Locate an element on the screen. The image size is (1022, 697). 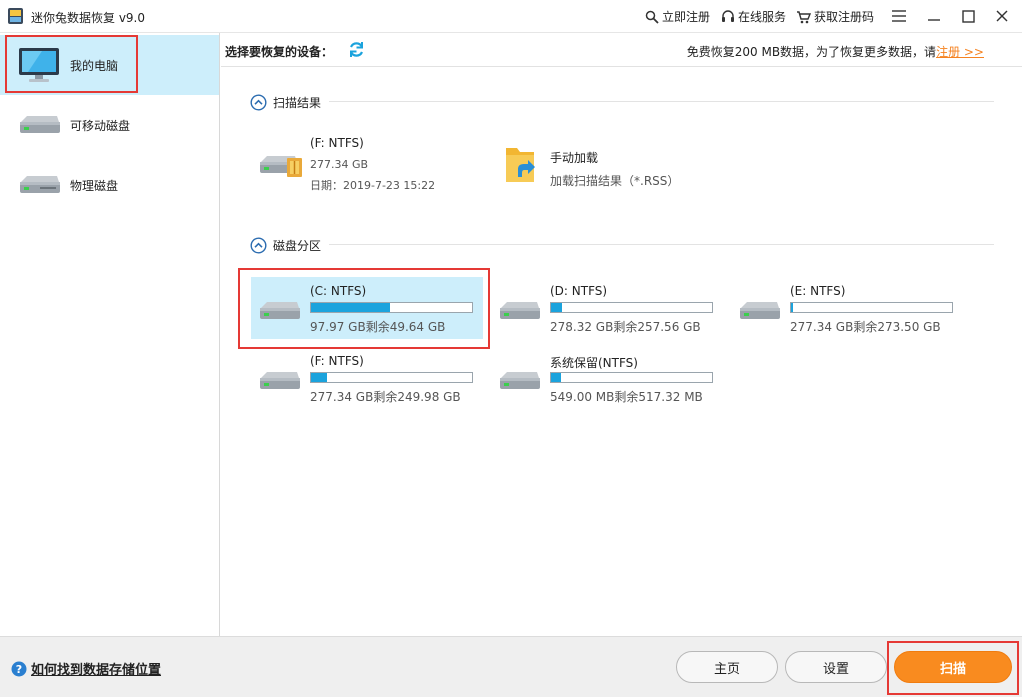
sidebar-item-removable-disk: 可移动磁盘 is located at coordinates (109, 125).